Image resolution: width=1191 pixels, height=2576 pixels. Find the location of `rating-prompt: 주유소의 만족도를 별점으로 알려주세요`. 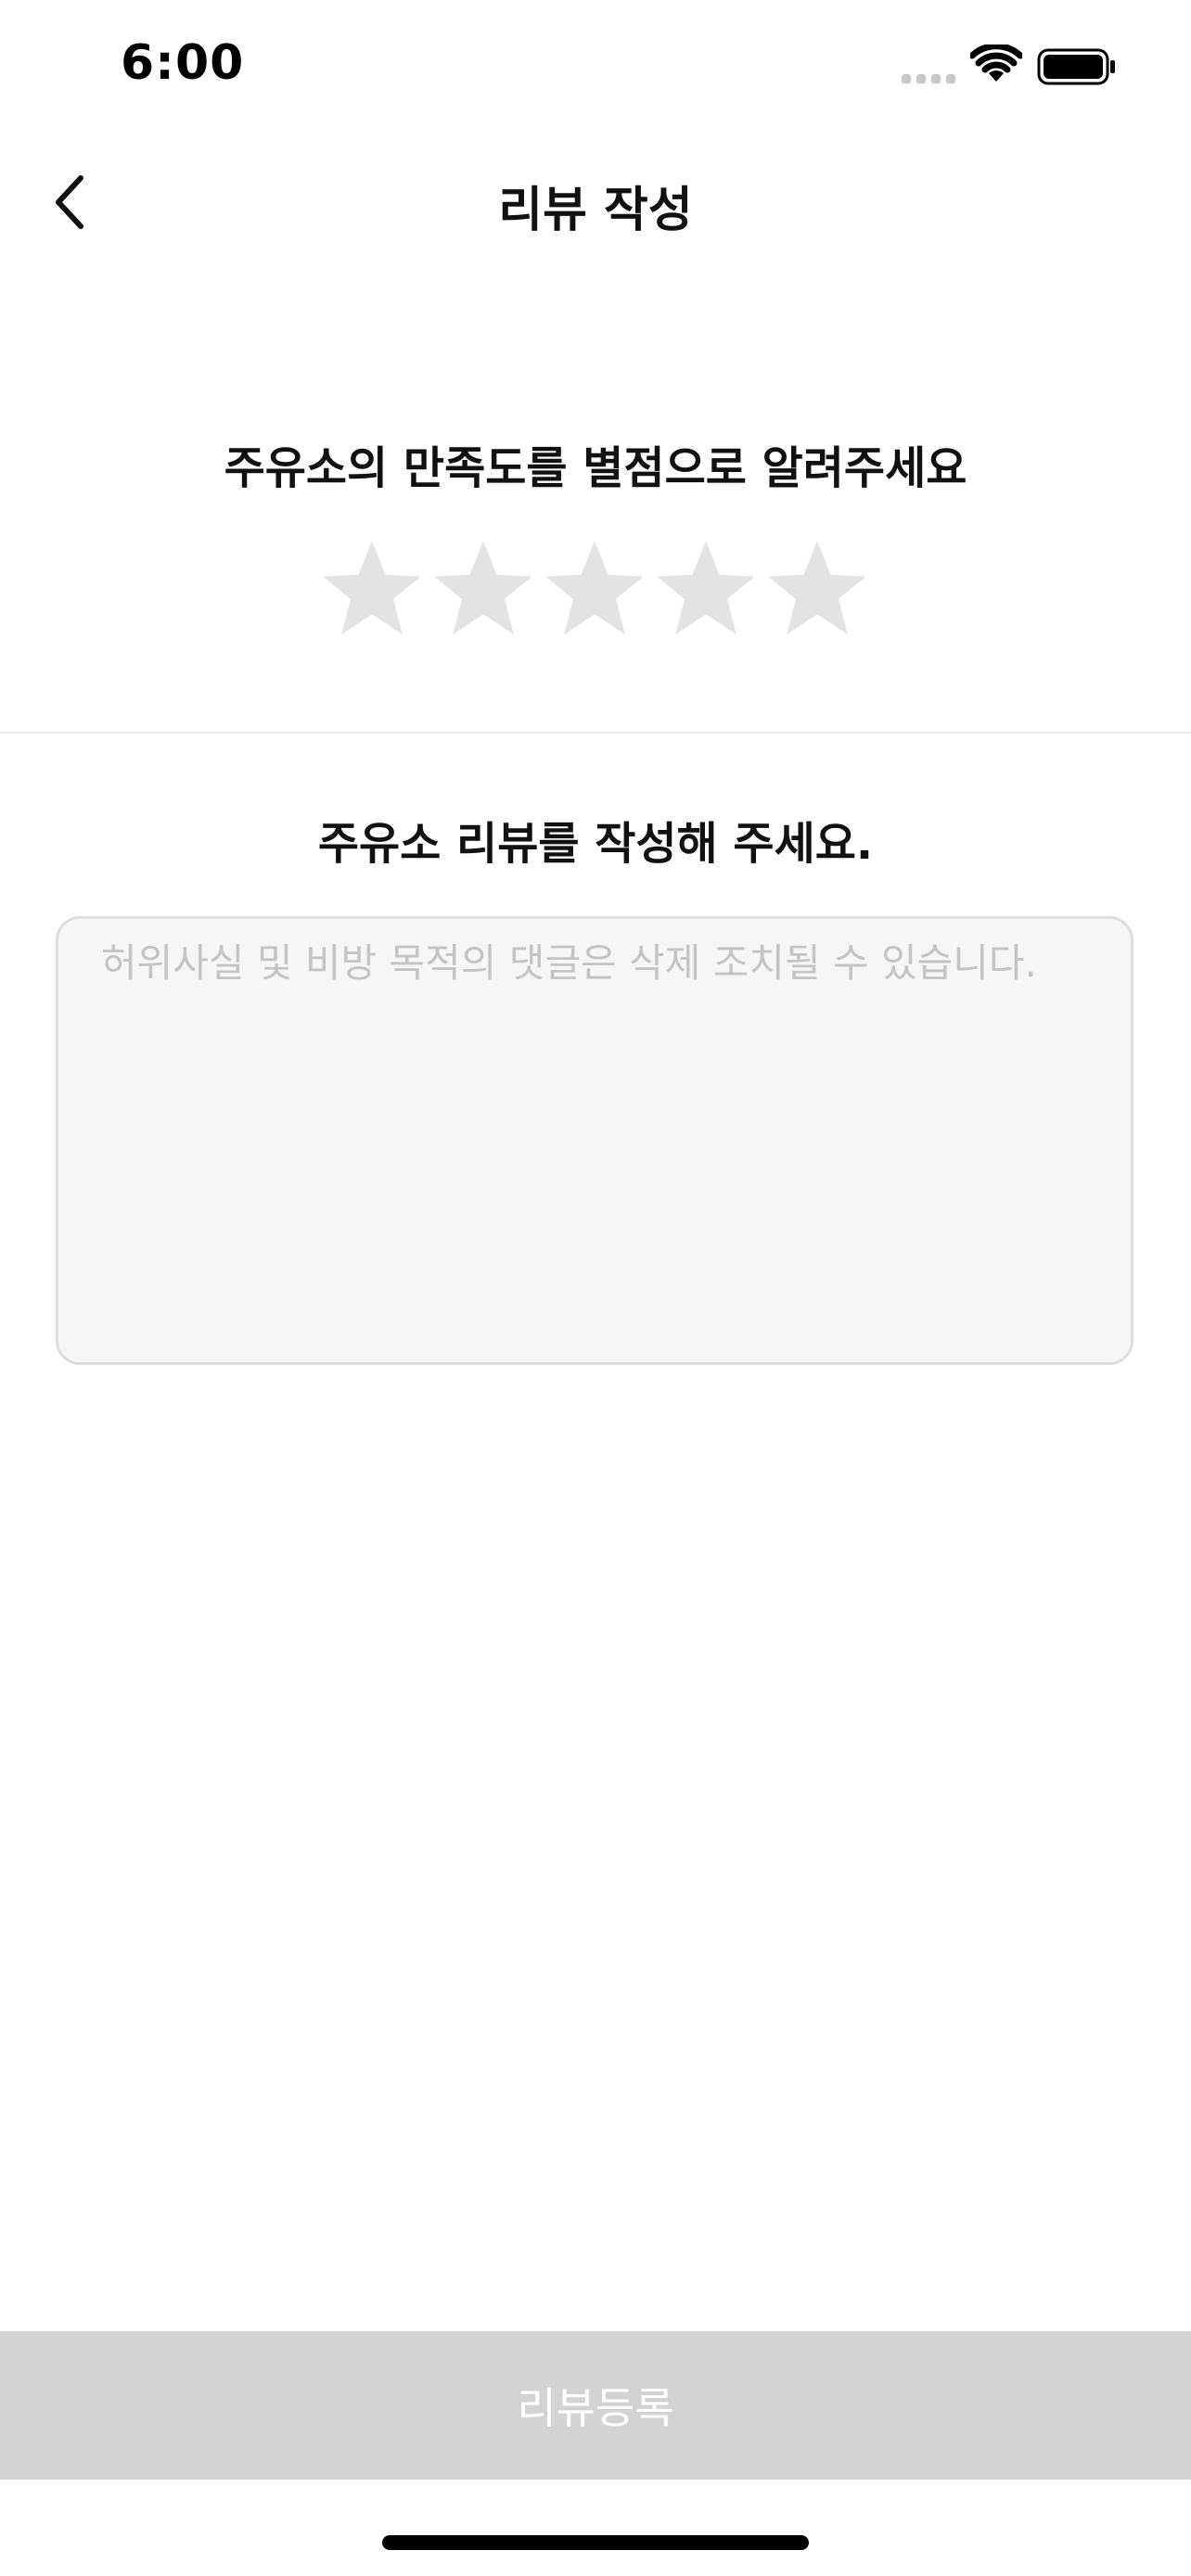

rating-prompt: 주유소의 만족도를 별점으로 알려주세요 is located at coordinates (595, 468).